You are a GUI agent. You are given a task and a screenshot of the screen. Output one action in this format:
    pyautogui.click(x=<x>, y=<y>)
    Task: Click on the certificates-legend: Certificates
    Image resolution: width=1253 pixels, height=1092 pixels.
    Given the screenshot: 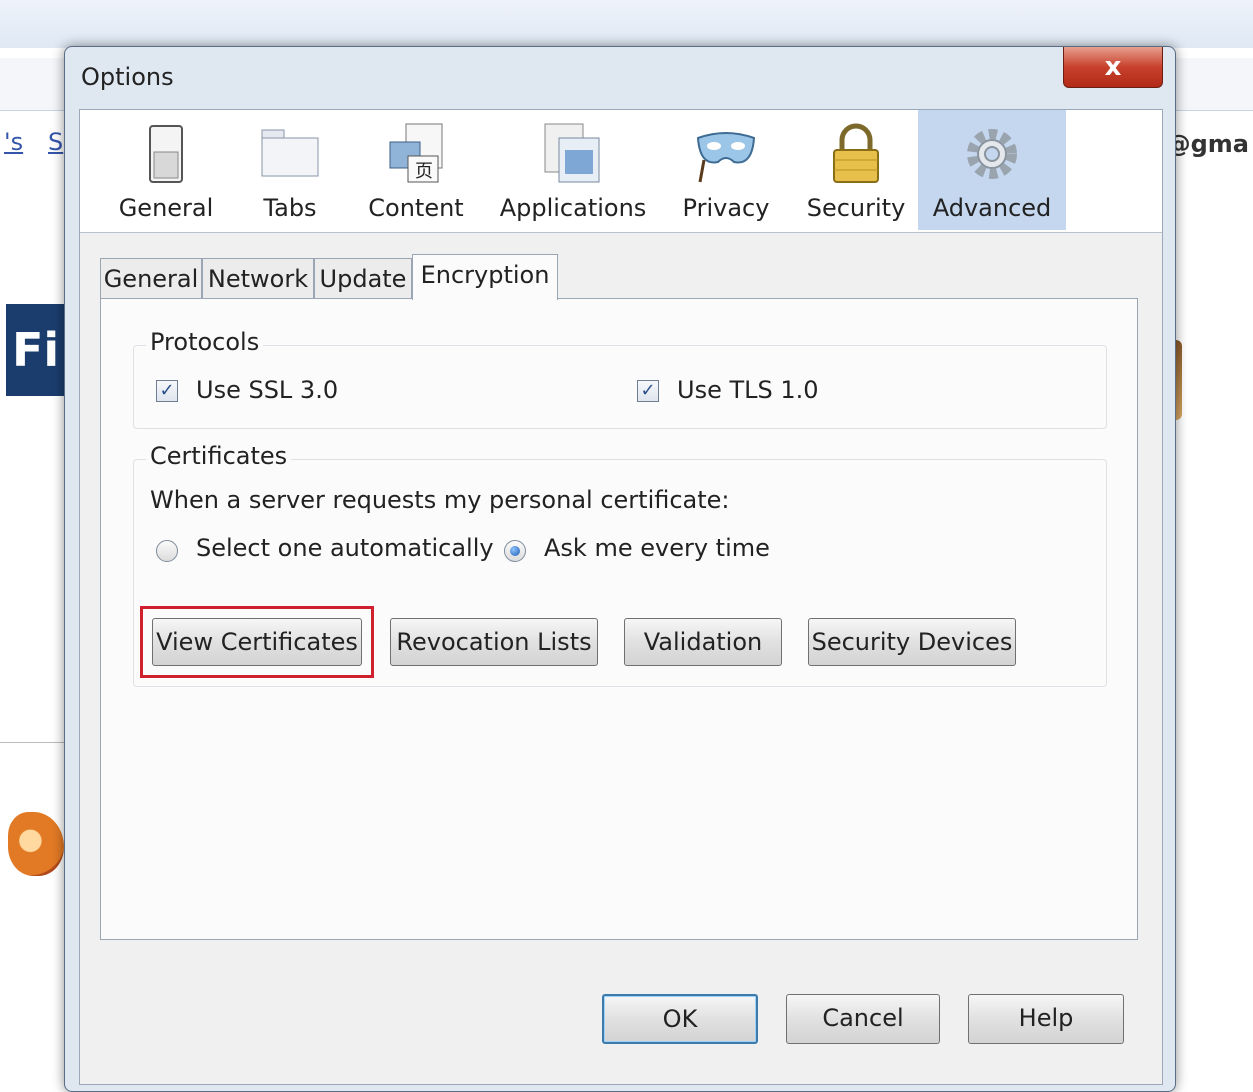 What is the action you would take?
    pyautogui.click(x=219, y=456)
    